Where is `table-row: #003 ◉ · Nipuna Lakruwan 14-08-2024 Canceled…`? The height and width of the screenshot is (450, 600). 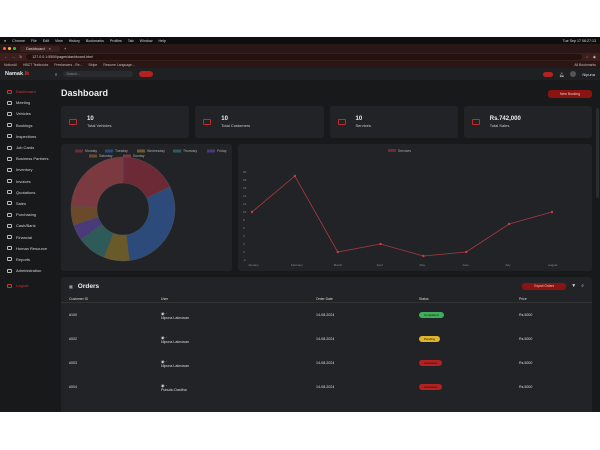
table-row: #003 ◉ · Nipuna Lakruwan 14-08-2024 Canceled… is located at coordinates (326, 363).